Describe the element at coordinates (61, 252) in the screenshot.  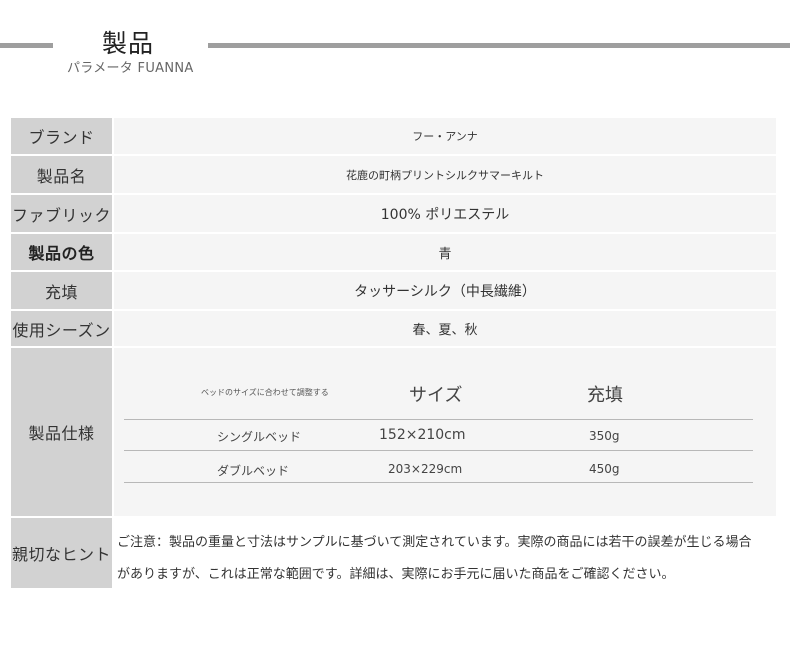
I see `color-label: 製品の色` at that location.